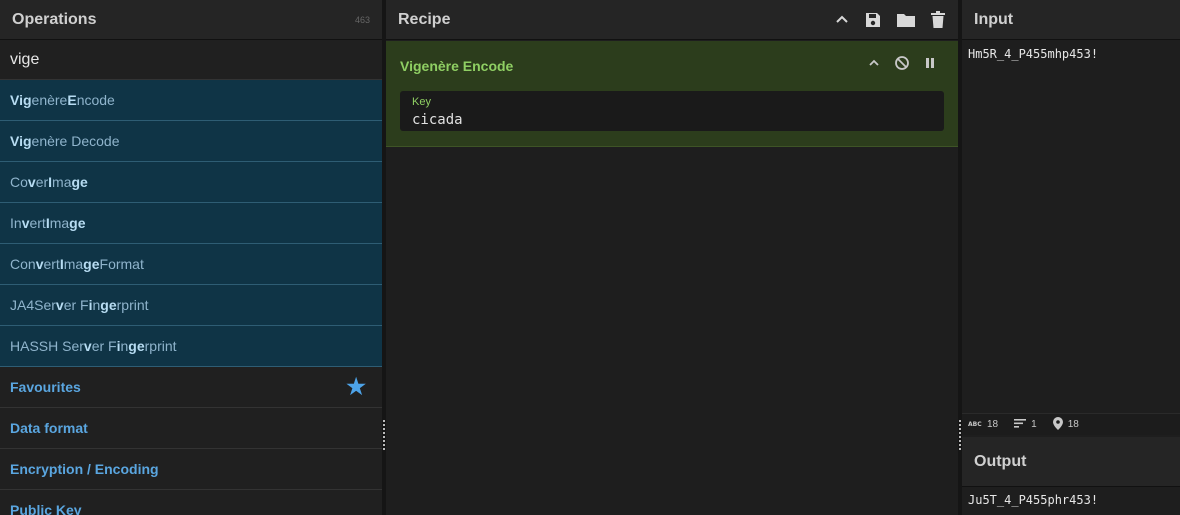  What do you see at coordinates (191, 305) in the screenshot?
I see `search-result-item: JA4Ser v er Fi n ge rprint` at bounding box center [191, 305].